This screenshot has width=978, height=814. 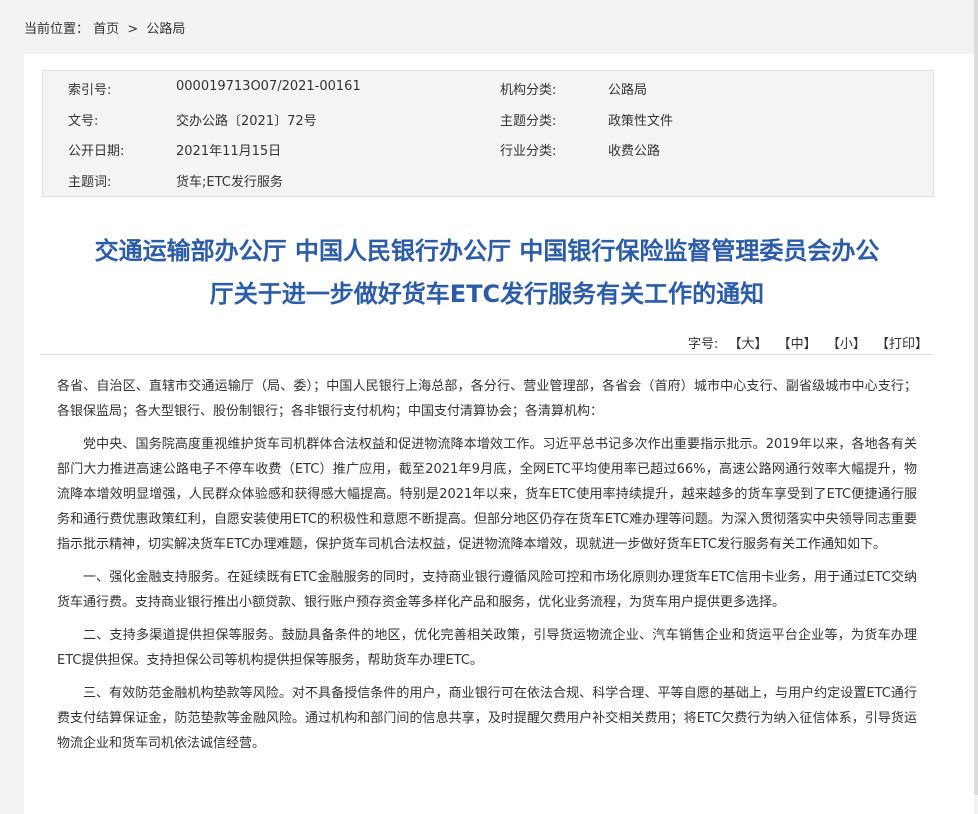 What do you see at coordinates (57, 29) in the screenshot?
I see `breadcrumb-label: 当前位置：` at bounding box center [57, 29].